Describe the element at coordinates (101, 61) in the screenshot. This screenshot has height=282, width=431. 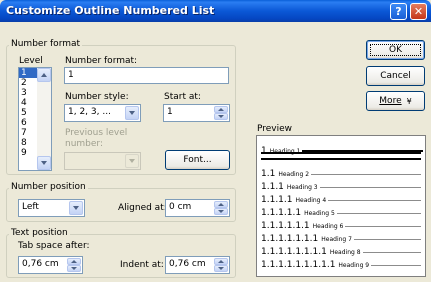
I see `number-format-label: Number format:` at that location.